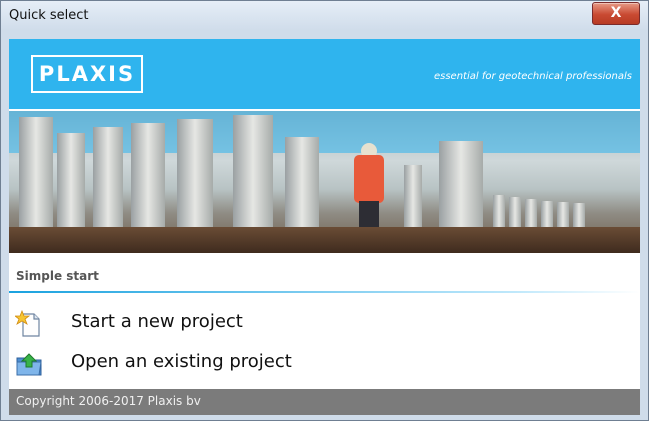 This screenshot has height=421, width=649. What do you see at coordinates (324, 292) in the screenshot?
I see `section-divider` at bounding box center [324, 292].